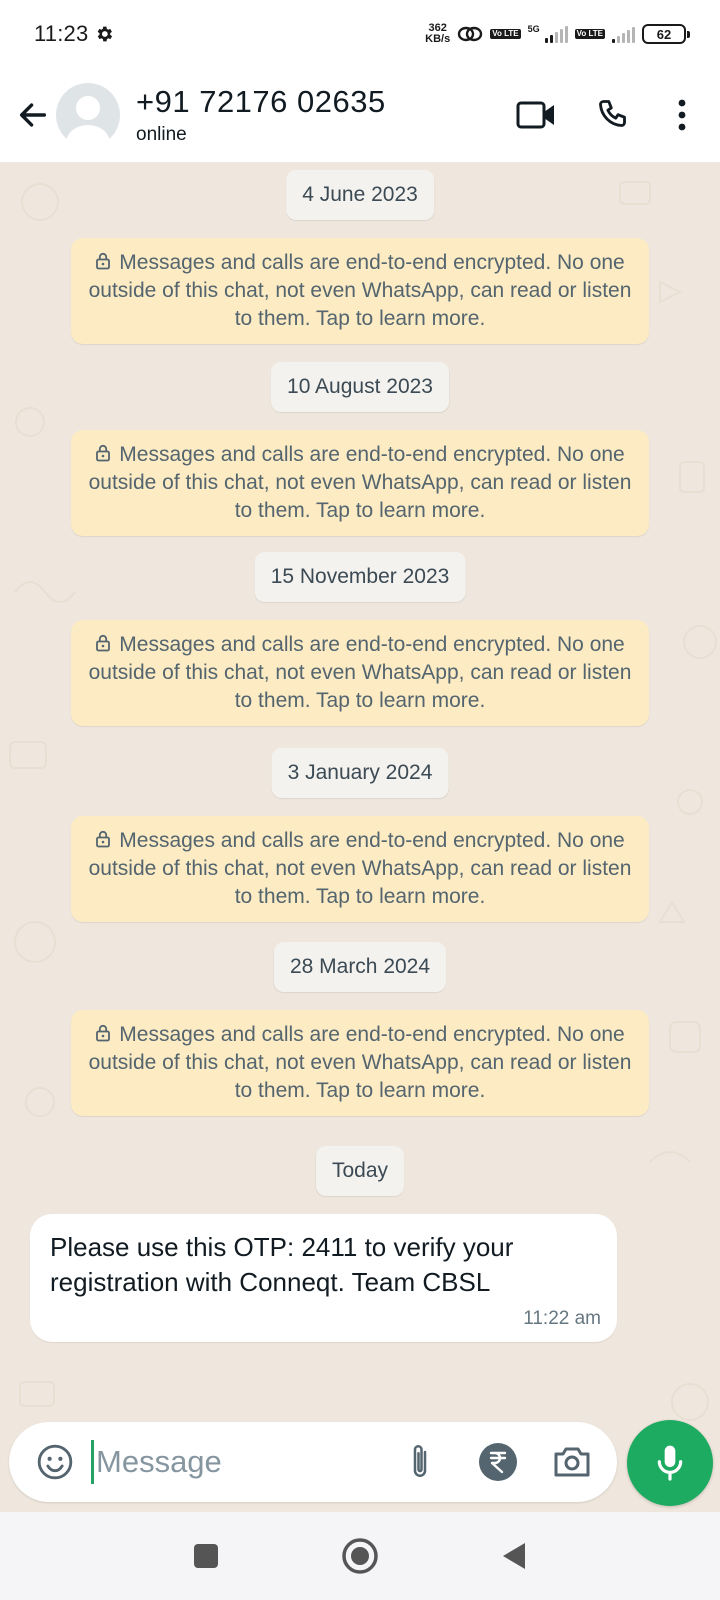 The height and width of the screenshot is (1600, 720). Describe the element at coordinates (505, 34) in the screenshot. I see `volte-badge-1: Vo LTE` at that location.